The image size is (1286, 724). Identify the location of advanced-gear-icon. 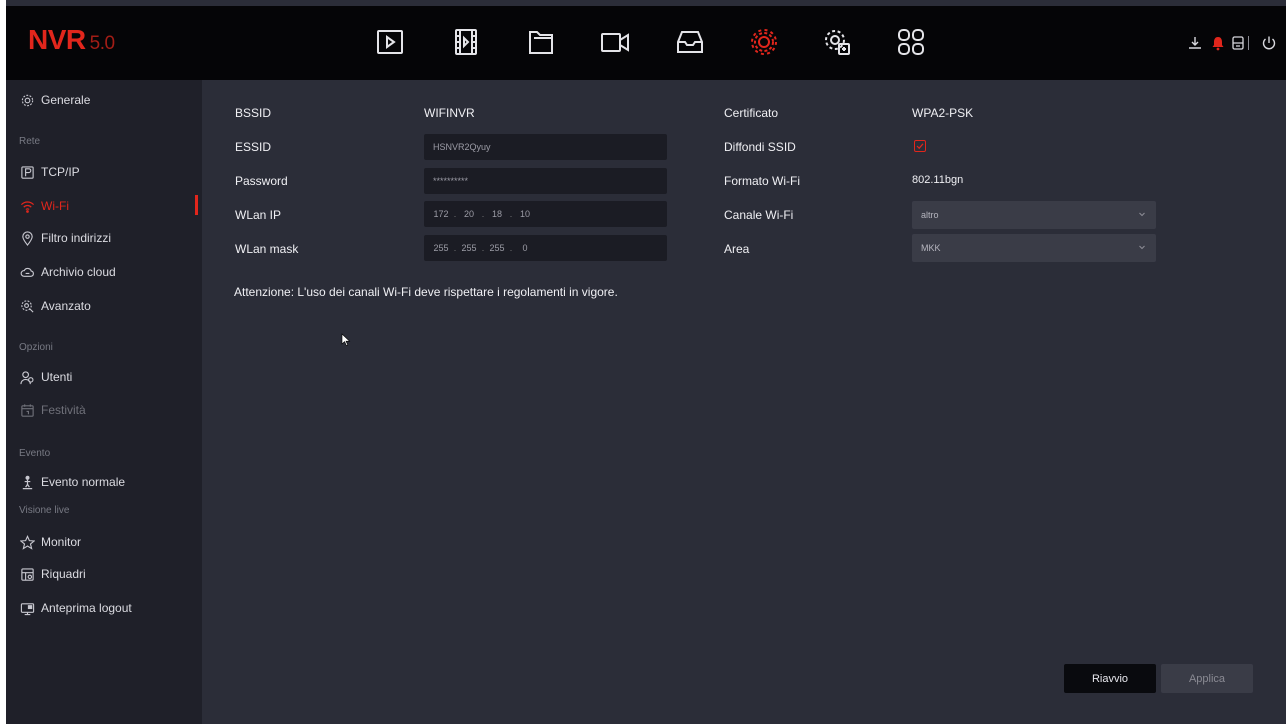
(27, 306).